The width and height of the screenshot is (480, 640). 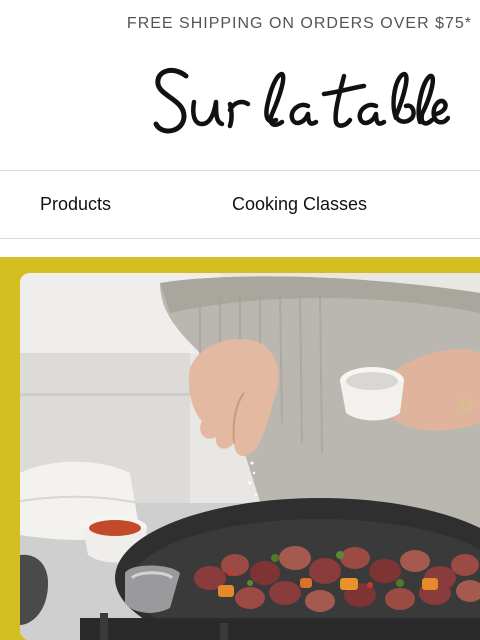 I want to click on logo-wordmark, so click(x=301, y=100).